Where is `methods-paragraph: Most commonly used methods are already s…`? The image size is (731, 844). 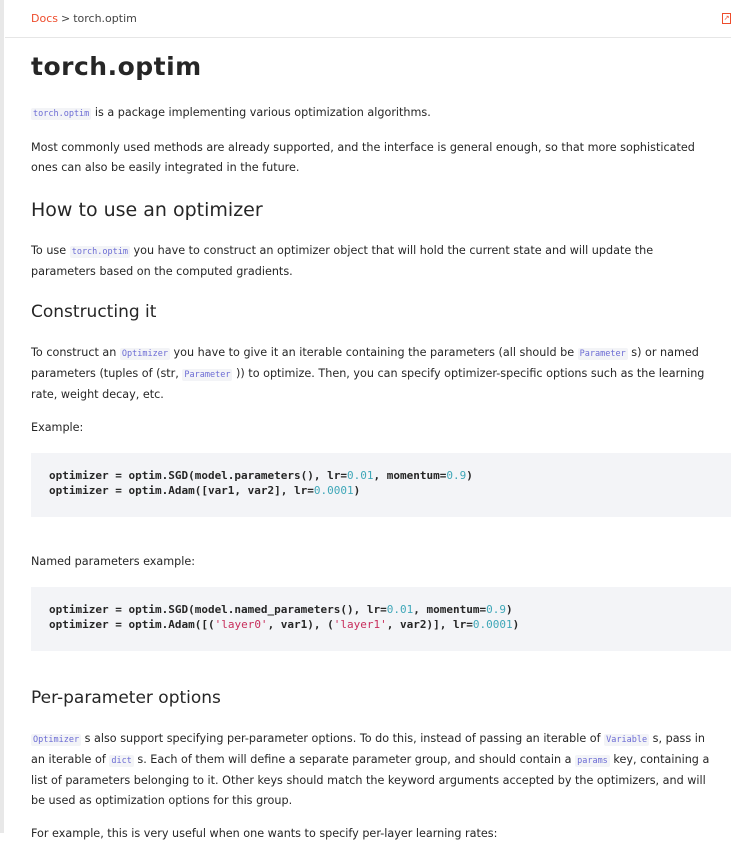
methods-paragraph: Most commonly used methods are already s… is located at coordinates (363, 157).